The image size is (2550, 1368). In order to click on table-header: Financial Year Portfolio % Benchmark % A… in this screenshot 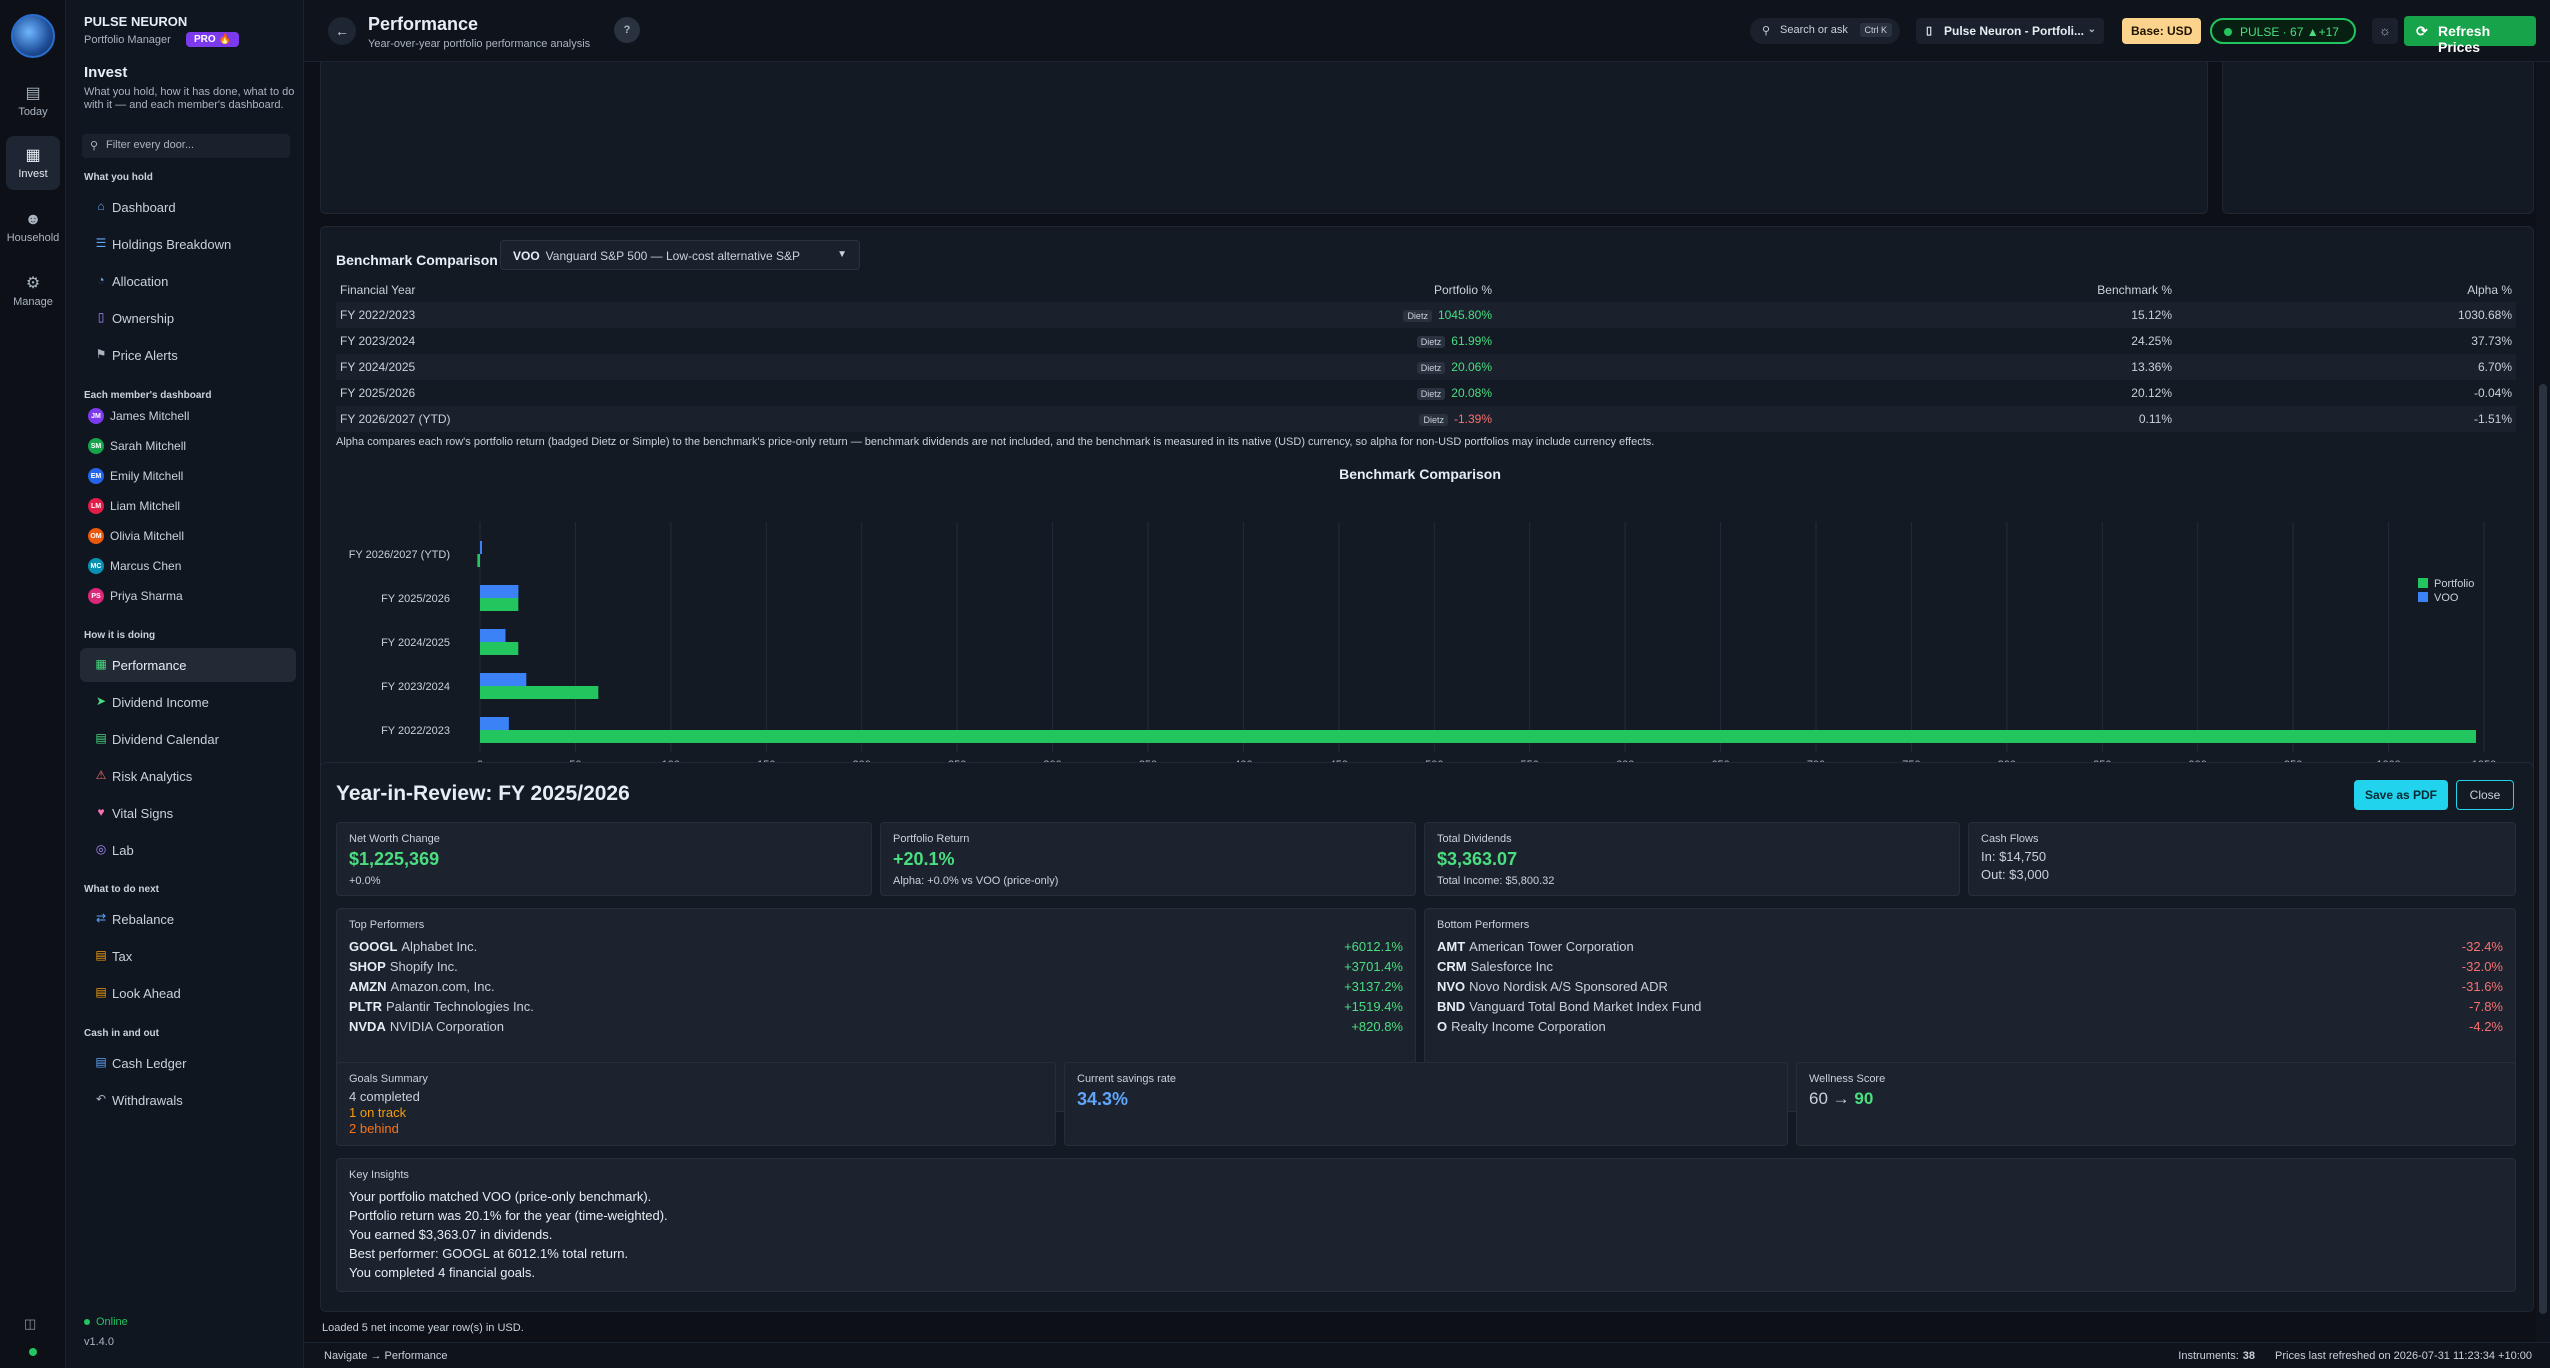, I will do `click(1426, 290)`.